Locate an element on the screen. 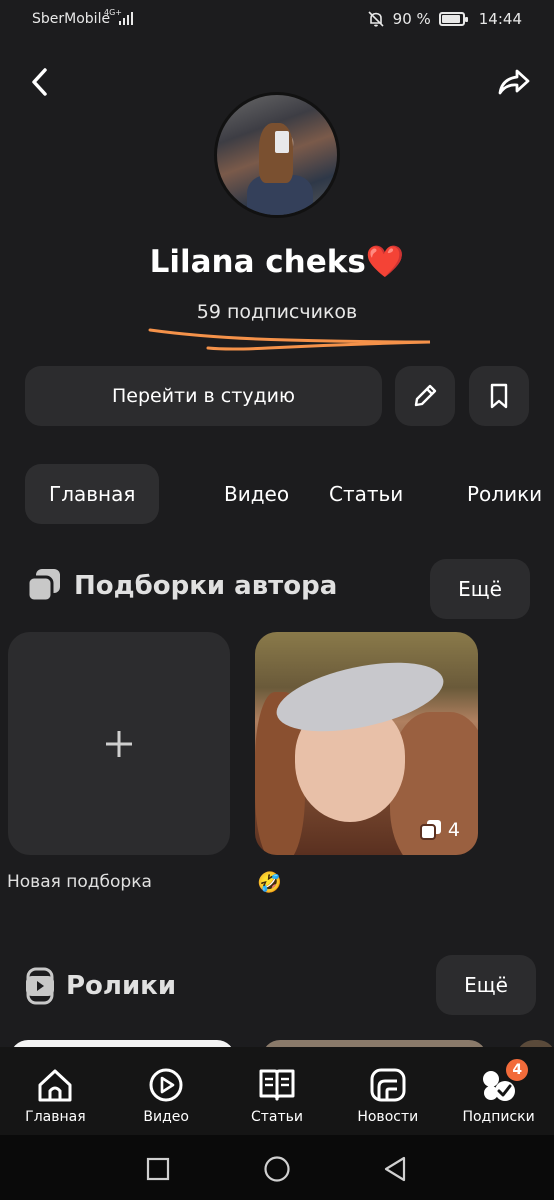  edit-button is located at coordinates (425, 396).